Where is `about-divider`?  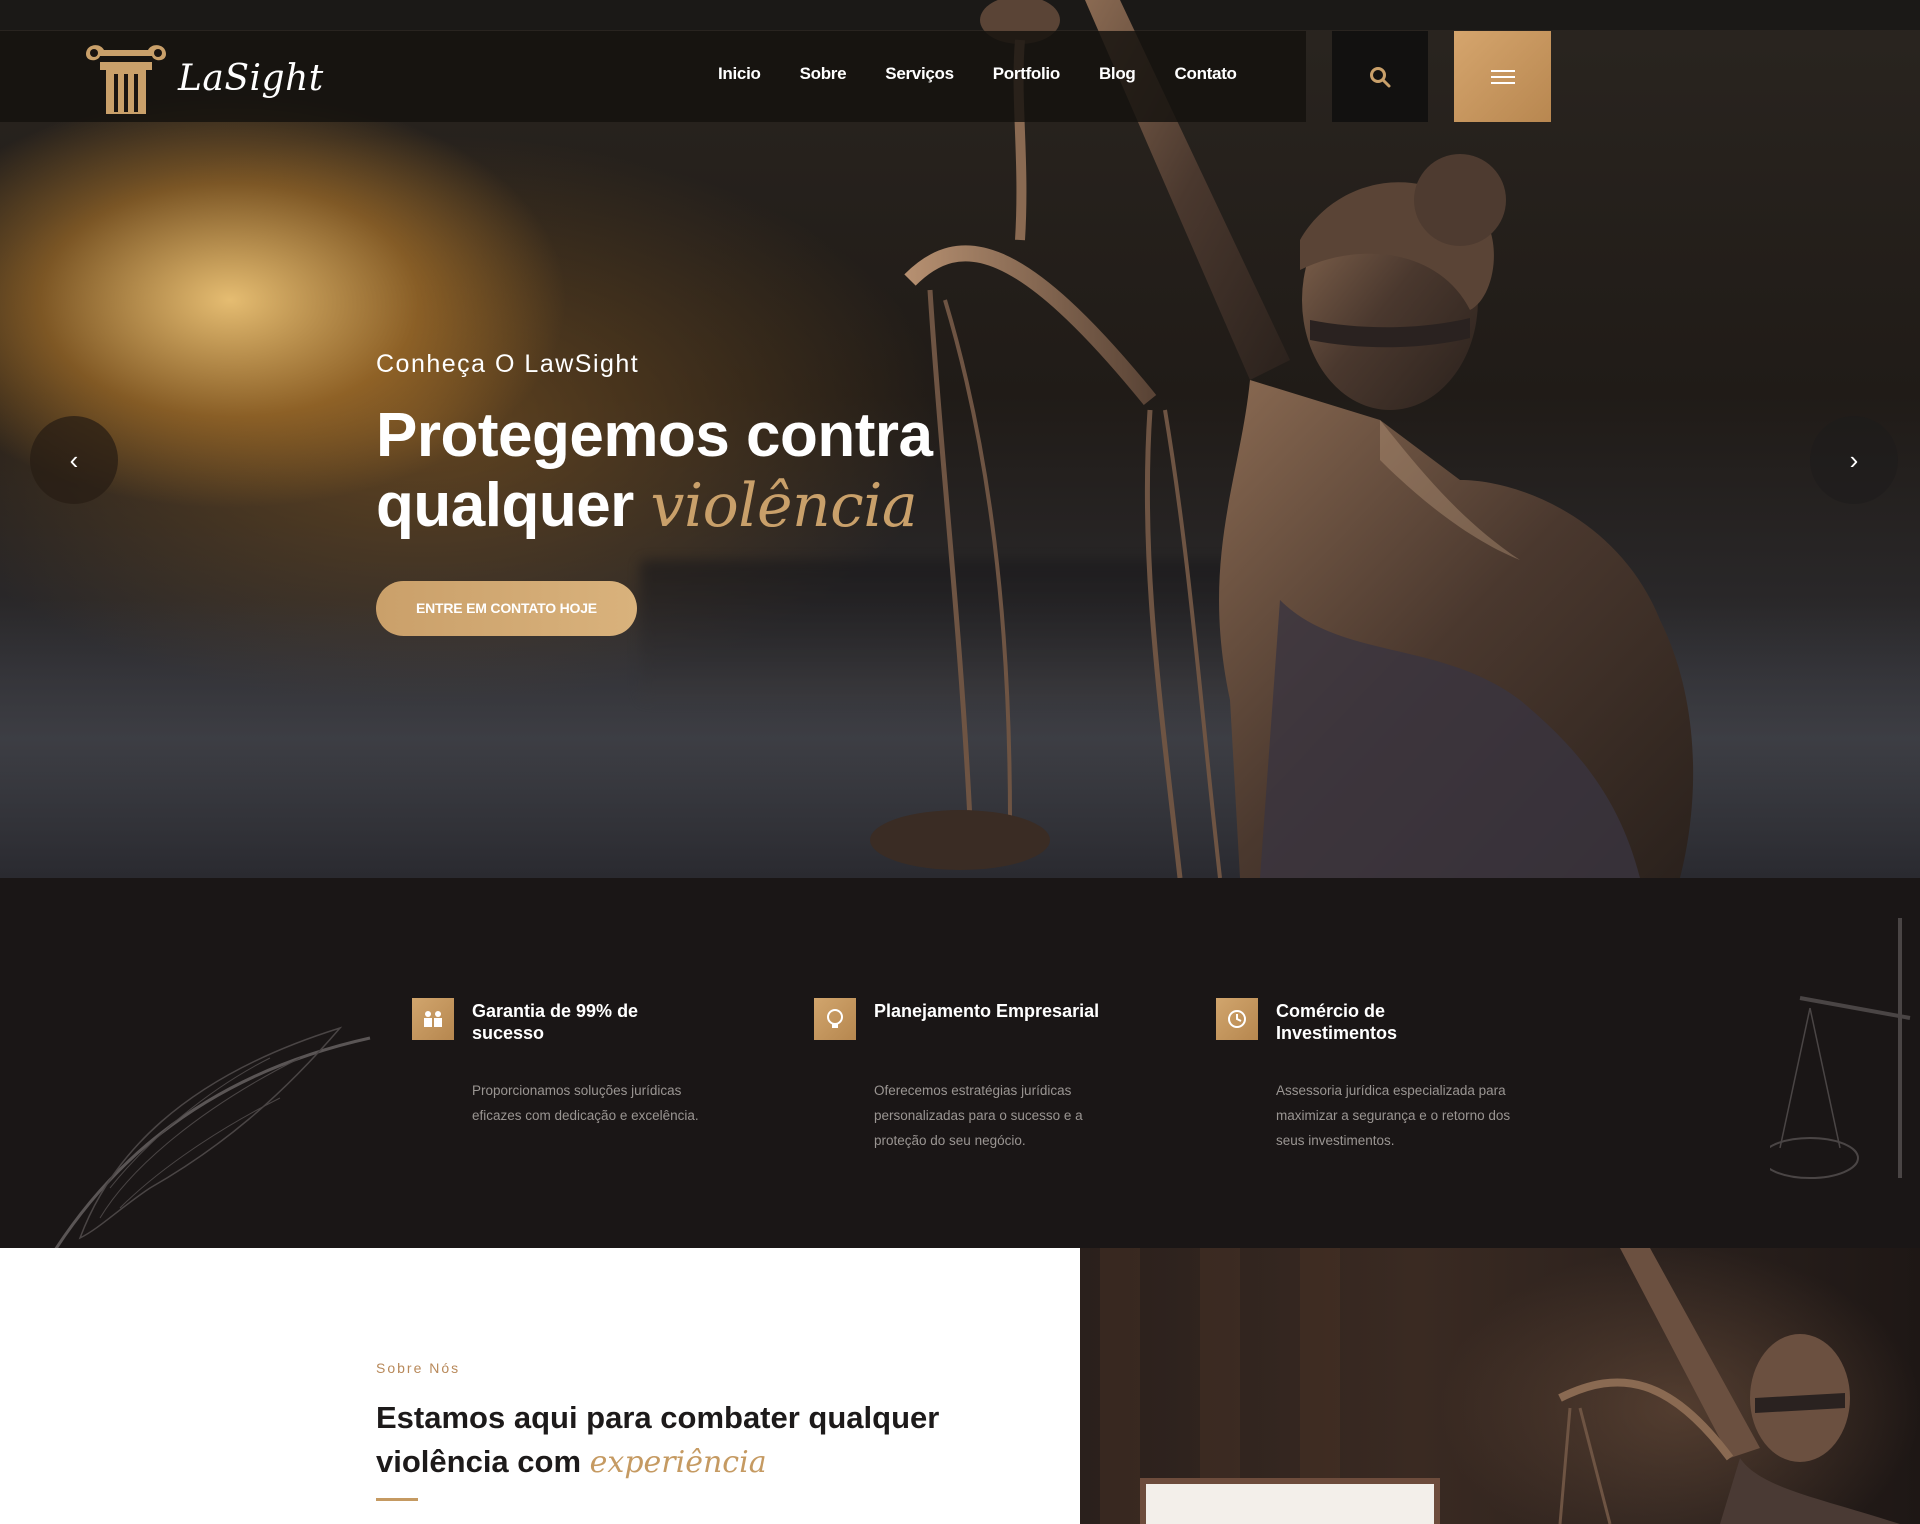
about-divider is located at coordinates (397, 1499).